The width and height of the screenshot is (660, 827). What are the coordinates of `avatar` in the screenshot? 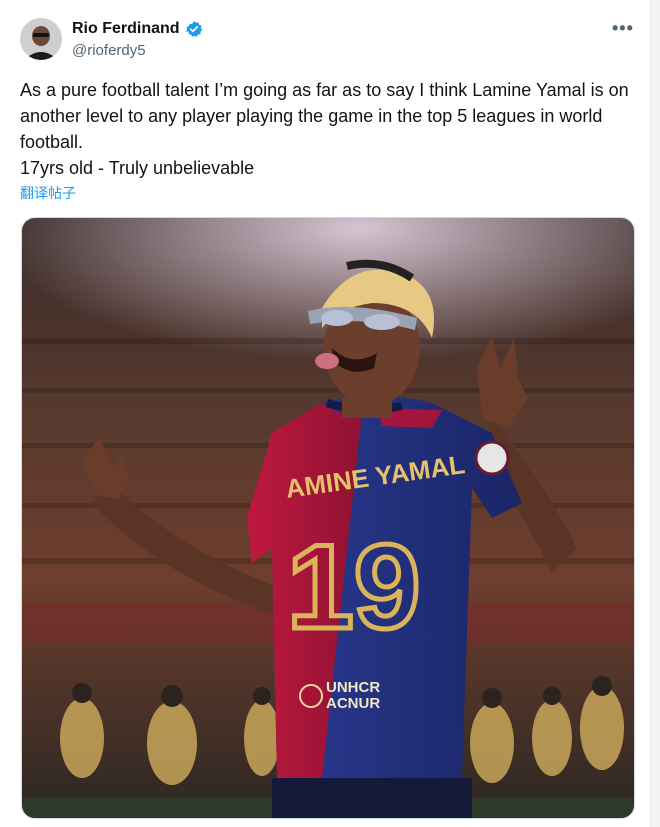 It's located at (41, 39).